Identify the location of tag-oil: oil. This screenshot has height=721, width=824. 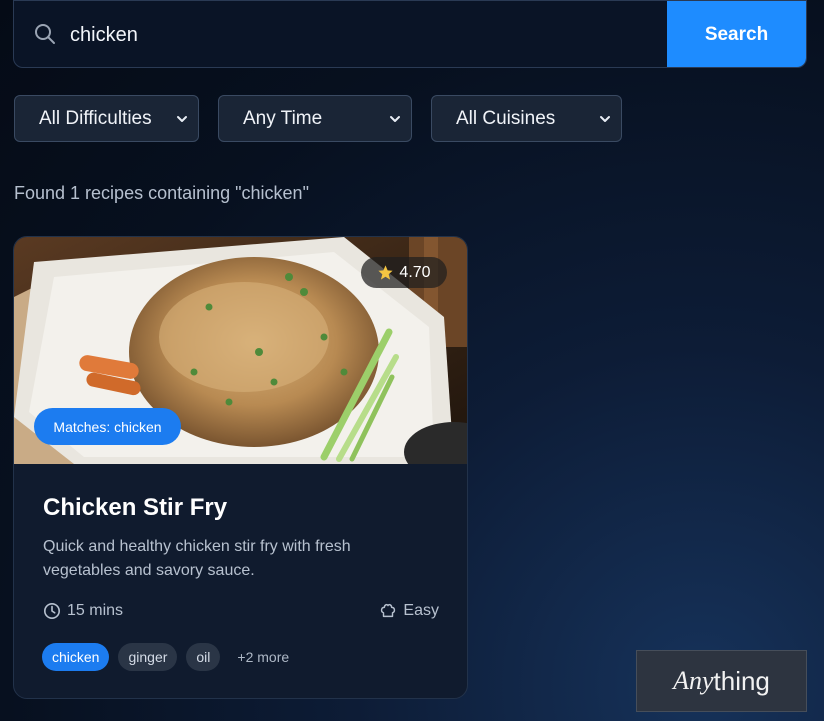
(203, 657).